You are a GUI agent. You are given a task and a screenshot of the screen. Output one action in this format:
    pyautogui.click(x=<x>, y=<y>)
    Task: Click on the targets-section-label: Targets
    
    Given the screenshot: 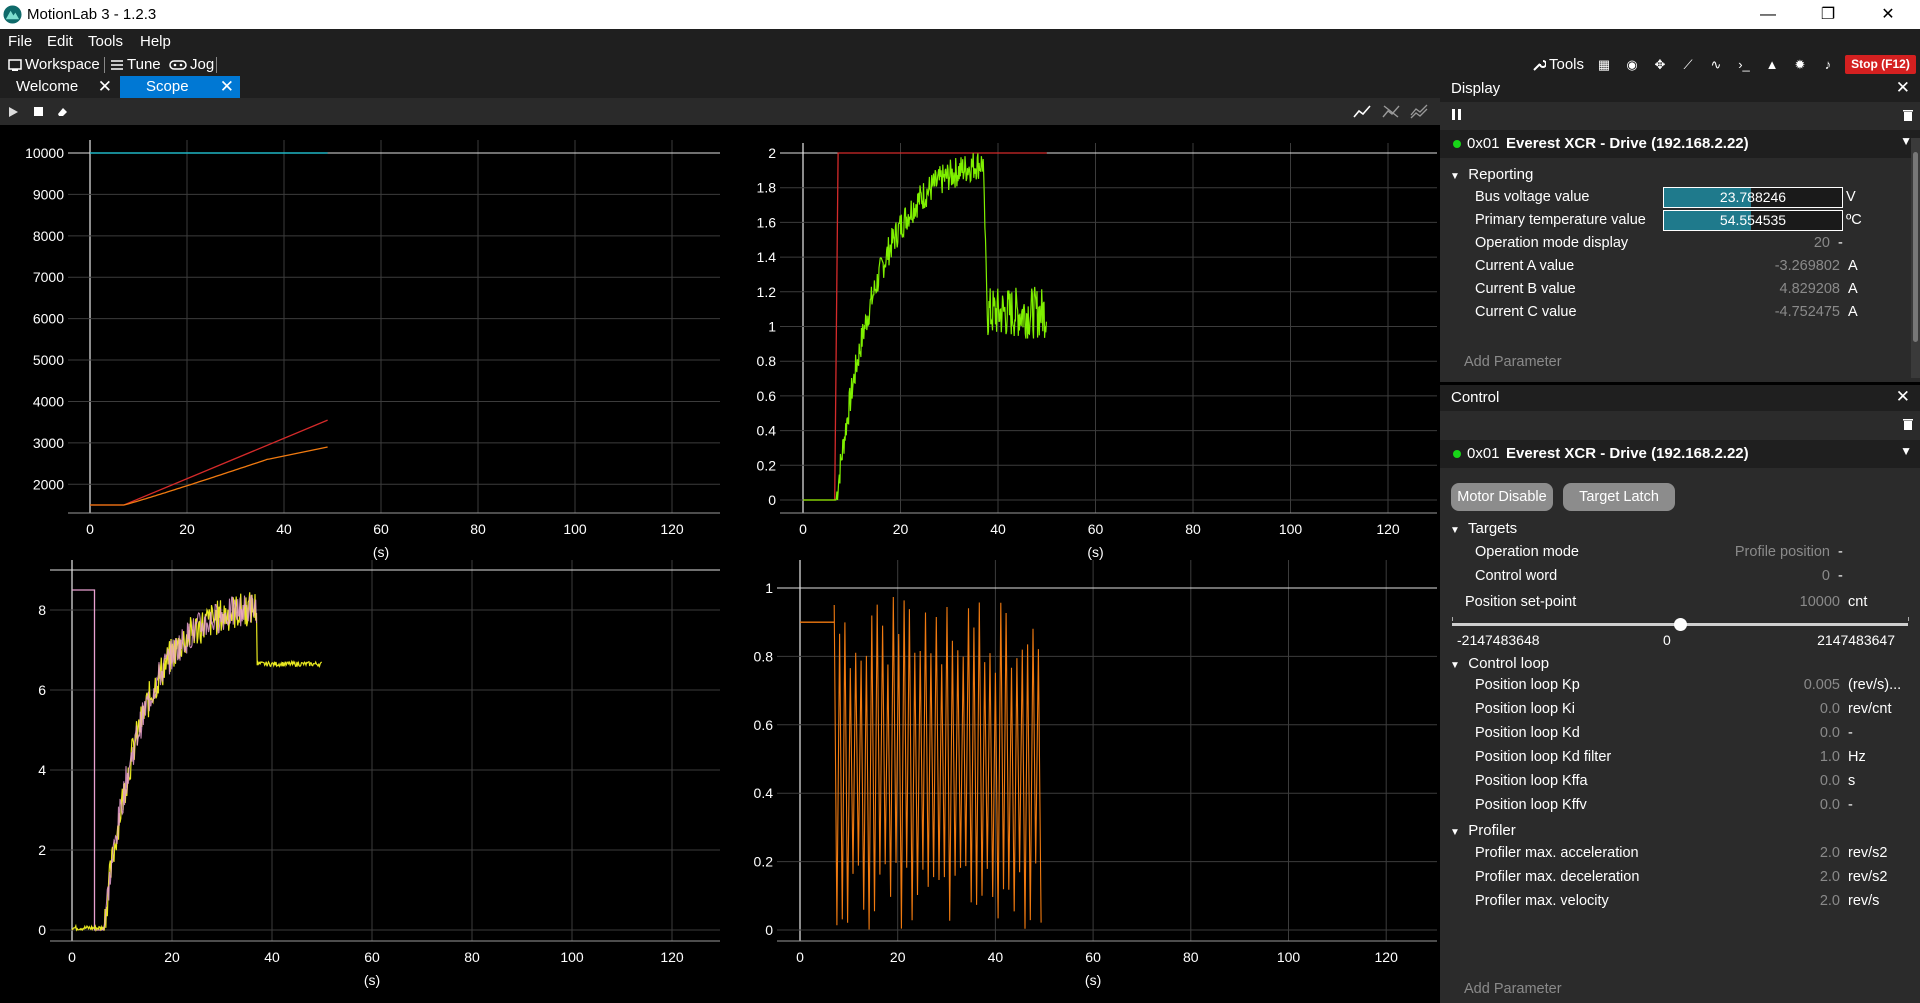 What is the action you would take?
    pyautogui.click(x=1492, y=528)
    